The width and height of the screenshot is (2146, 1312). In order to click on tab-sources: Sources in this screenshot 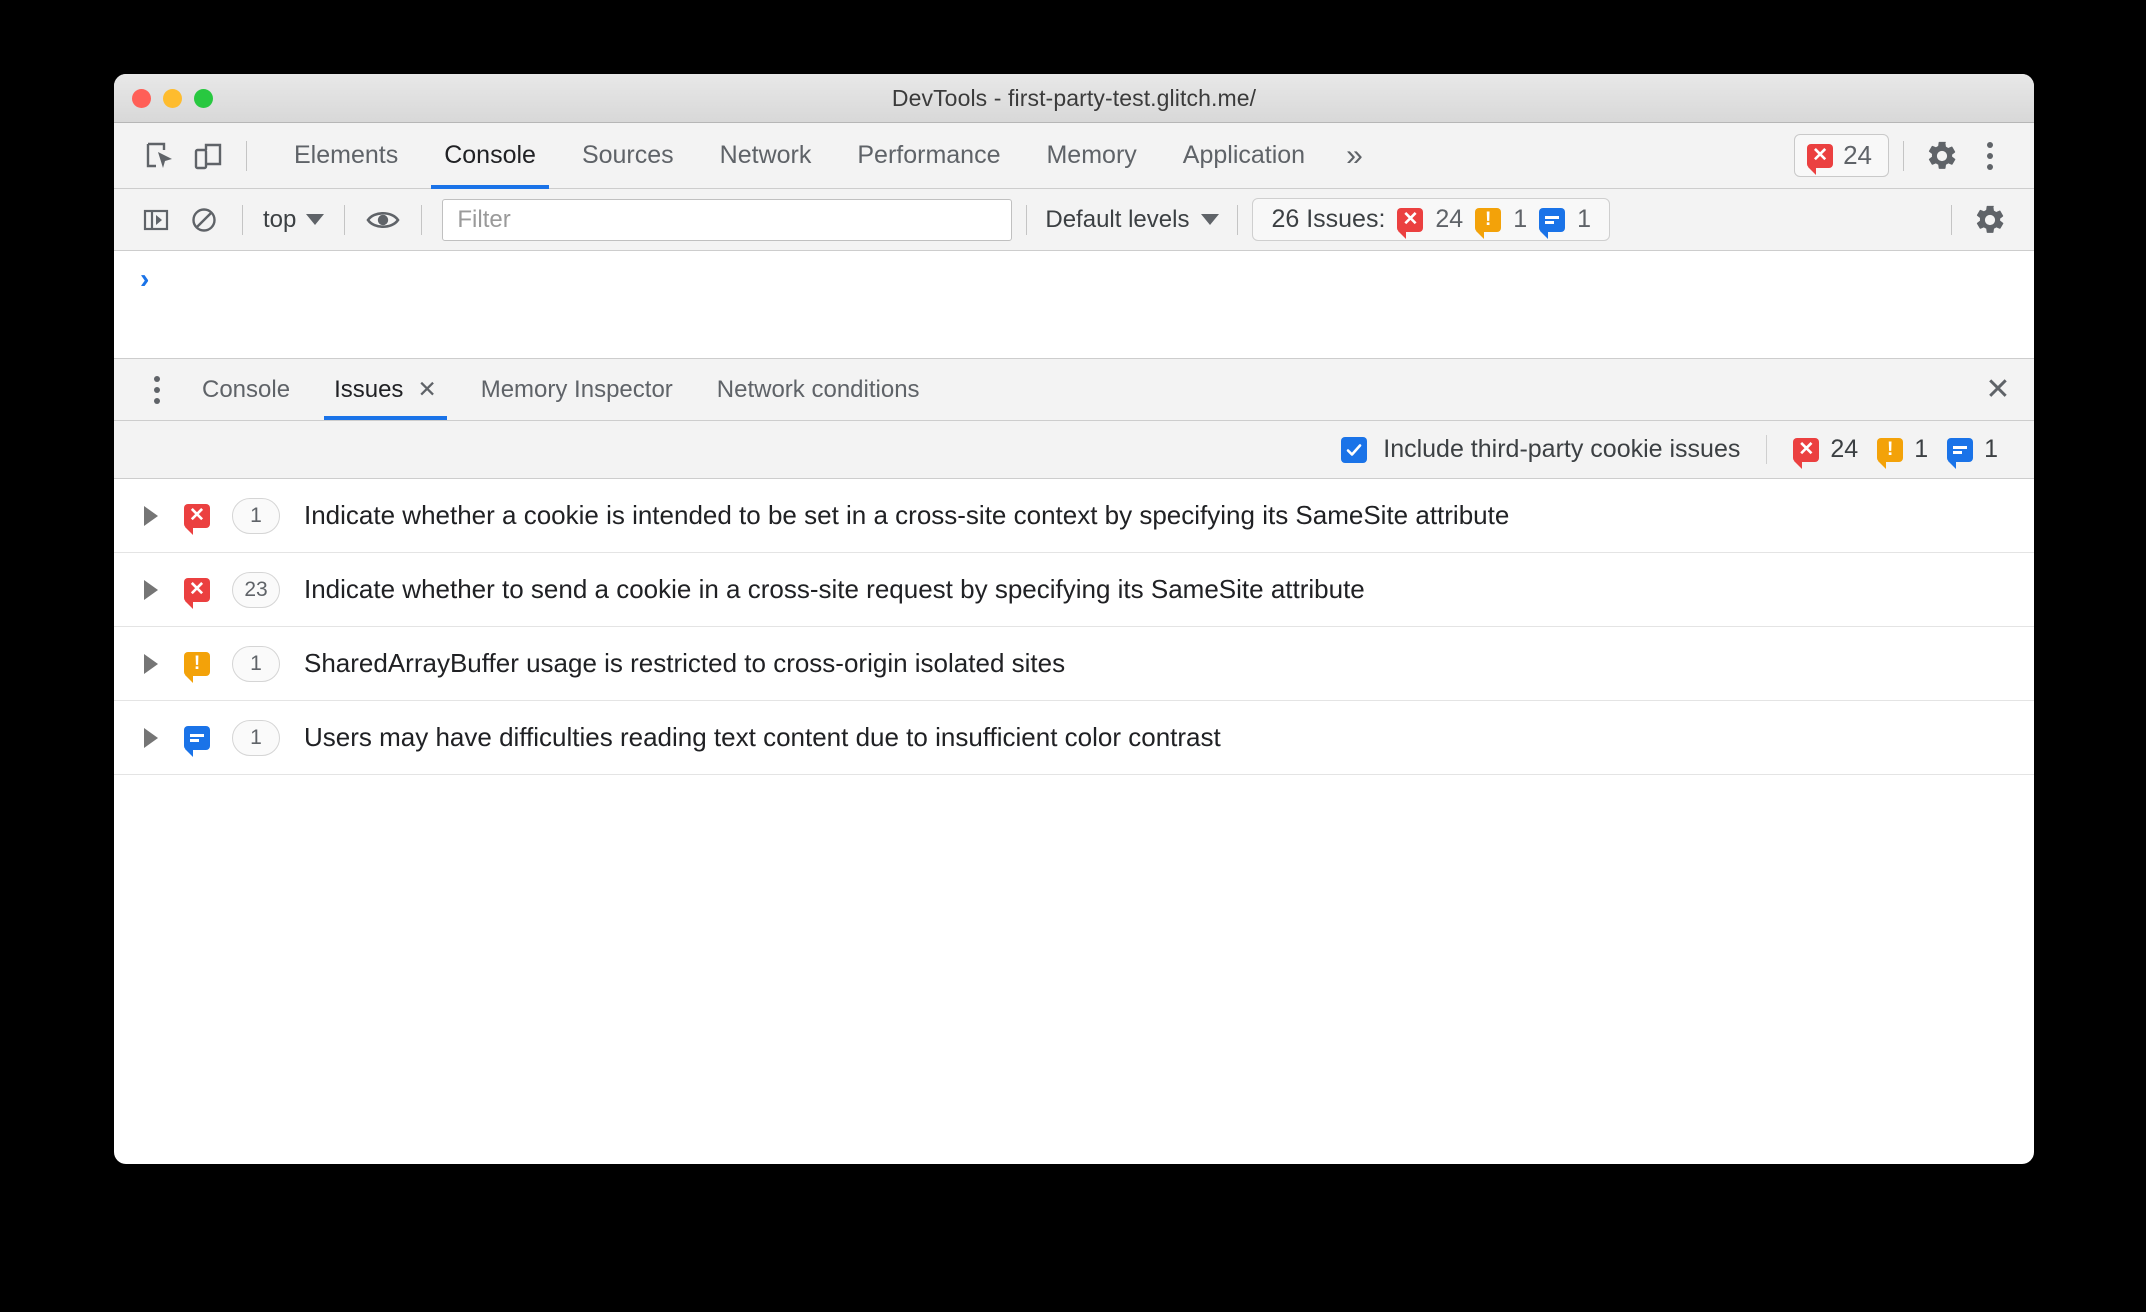, I will do `click(628, 156)`.